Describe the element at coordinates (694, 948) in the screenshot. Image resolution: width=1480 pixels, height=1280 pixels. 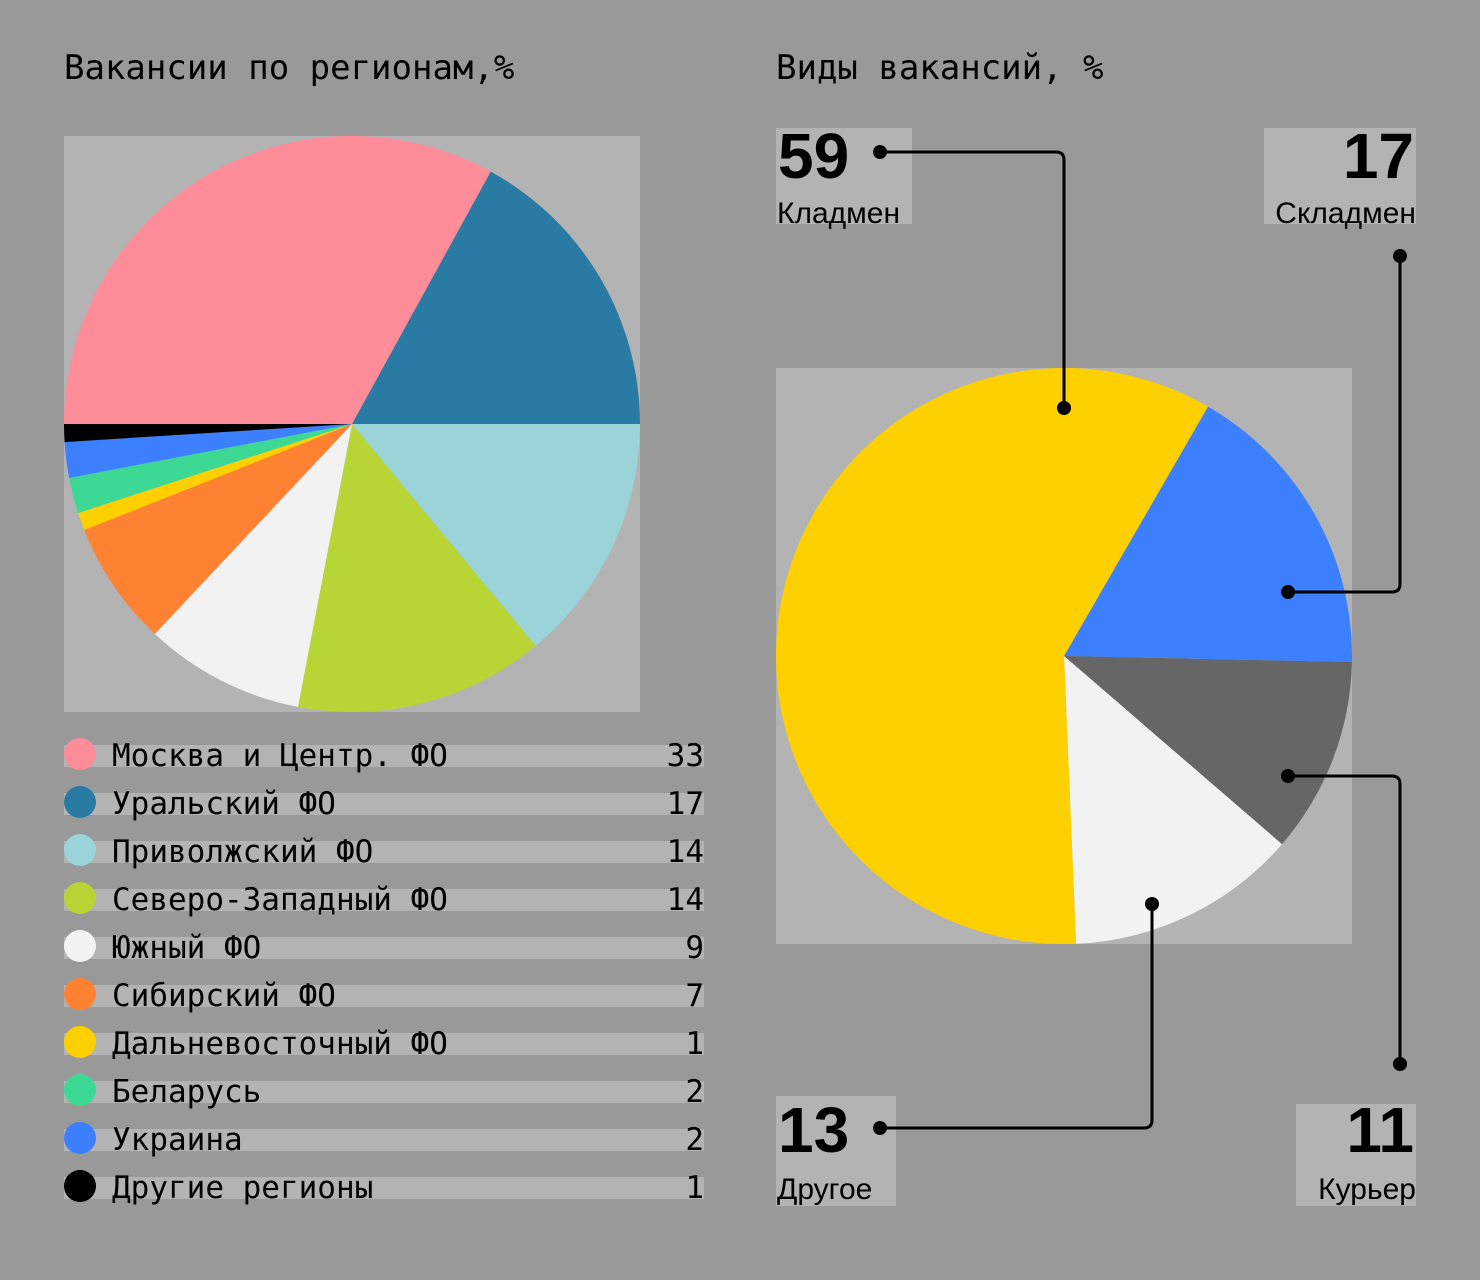
I see `legend-value: 9` at that location.